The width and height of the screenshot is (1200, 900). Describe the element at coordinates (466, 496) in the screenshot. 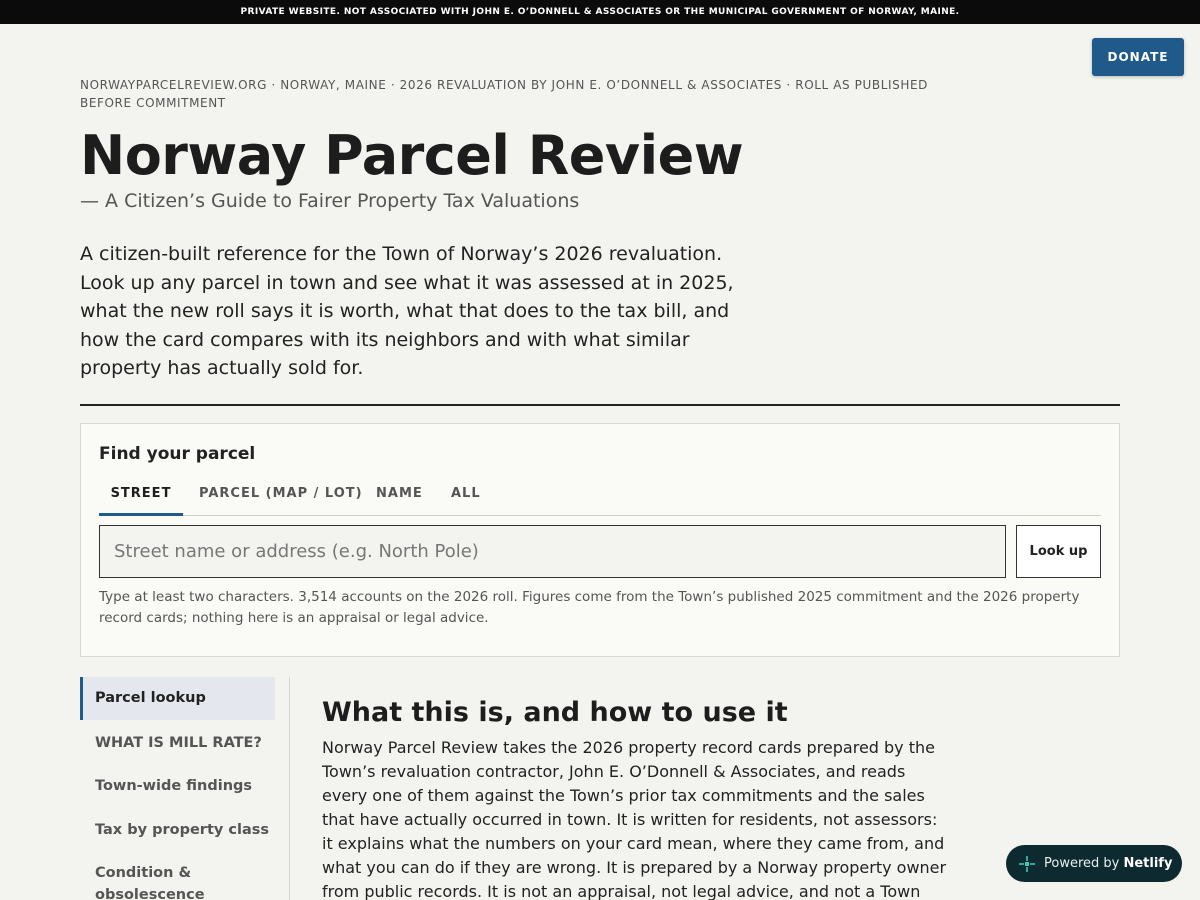

I see `tab-all: ALL` at that location.